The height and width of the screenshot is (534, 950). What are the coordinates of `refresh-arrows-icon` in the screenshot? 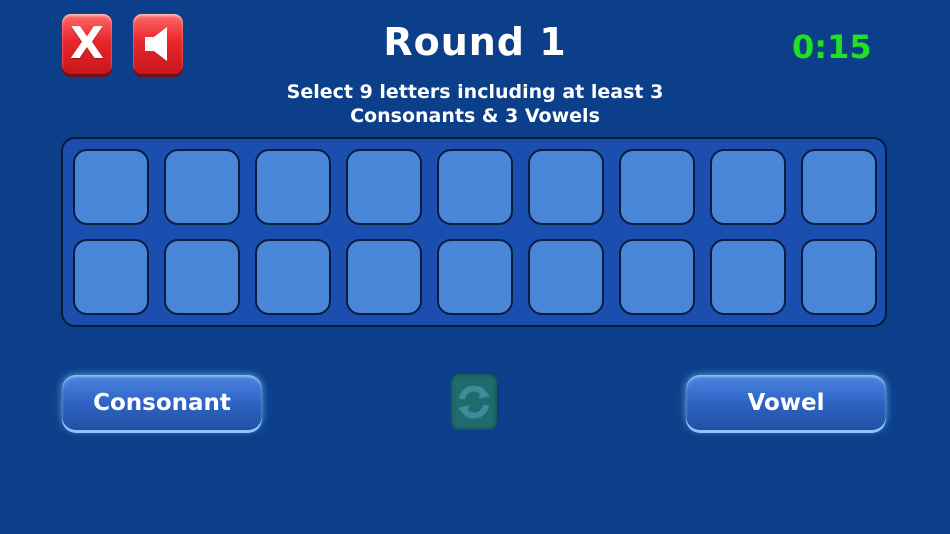 It's located at (474, 402).